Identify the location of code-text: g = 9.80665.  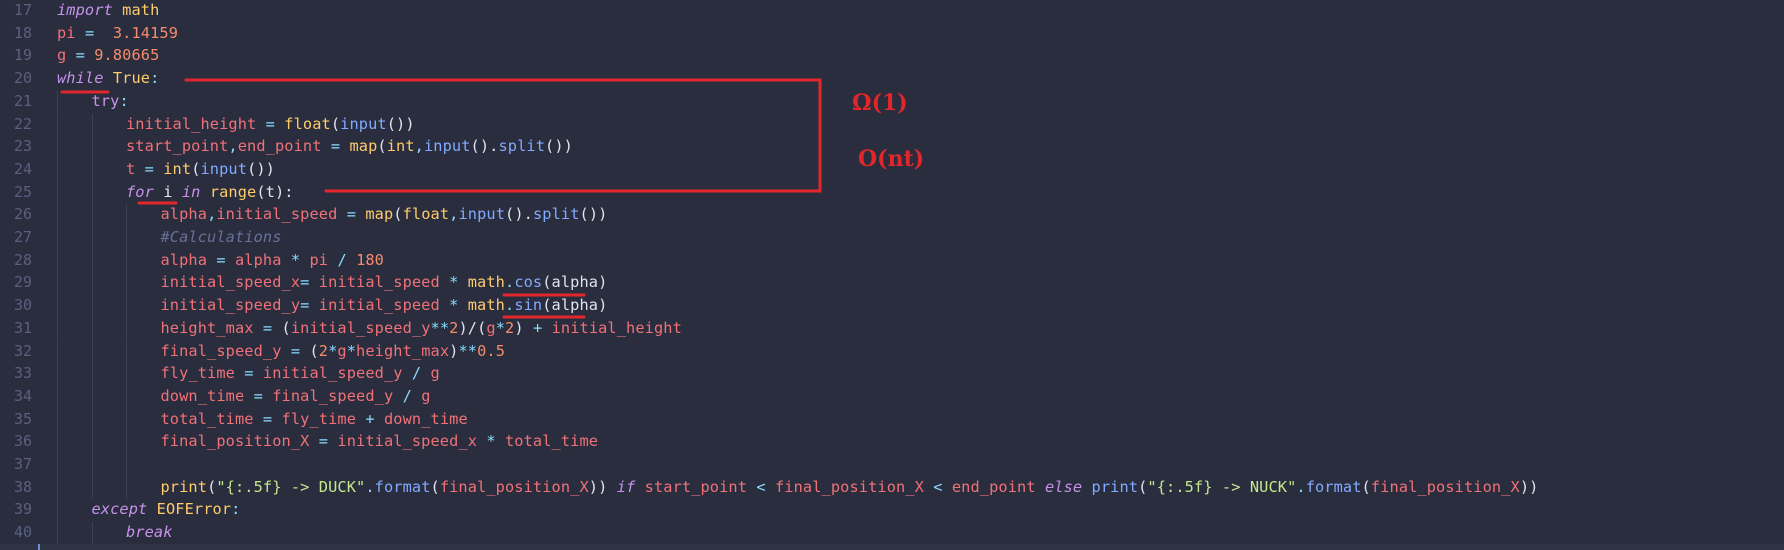
(108, 55).